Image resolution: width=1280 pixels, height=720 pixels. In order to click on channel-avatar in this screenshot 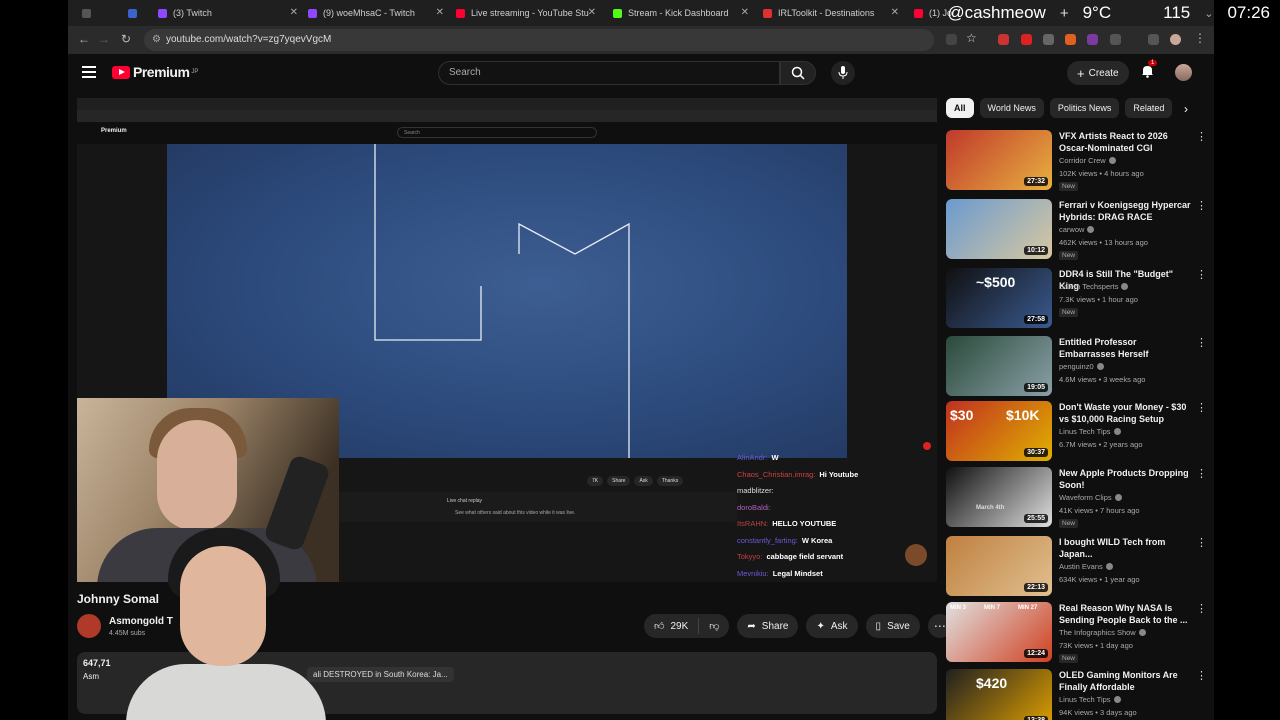, I will do `click(89, 626)`.